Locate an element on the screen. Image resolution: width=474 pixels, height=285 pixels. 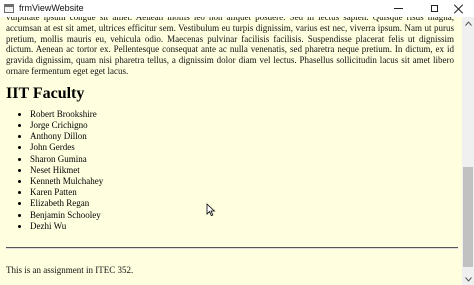
faculty-heading: IIT Faculty is located at coordinates (45, 93).